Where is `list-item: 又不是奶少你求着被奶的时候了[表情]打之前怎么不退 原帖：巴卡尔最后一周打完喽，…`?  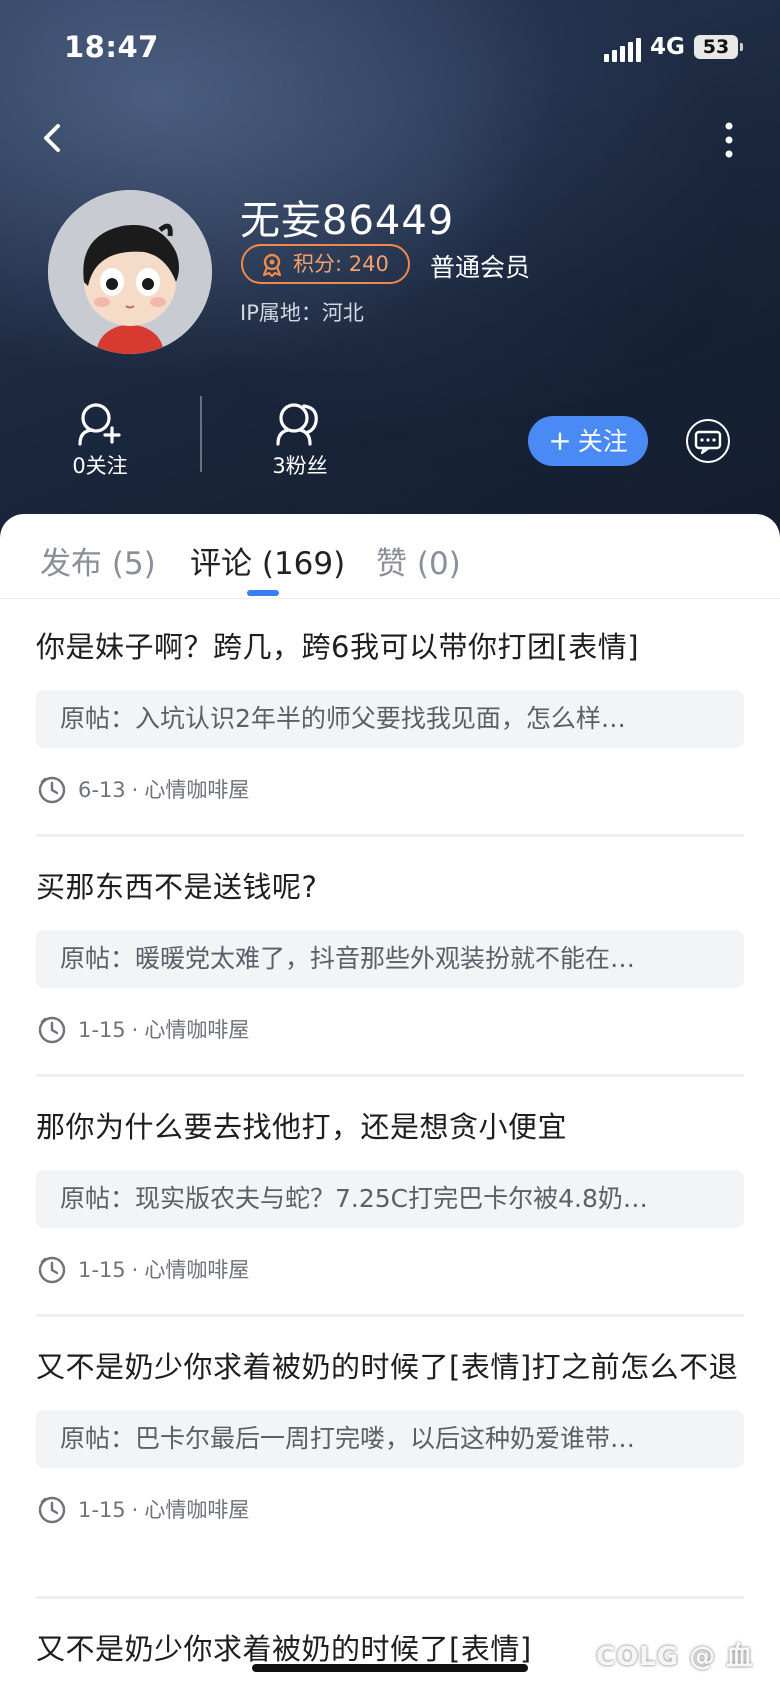
list-item: 又不是奶少你求着被奶的时候了[表情]打之前怎么不退 原帖：巴卡尔最后一周打完喽，… is located at coordinates (390, 1436).